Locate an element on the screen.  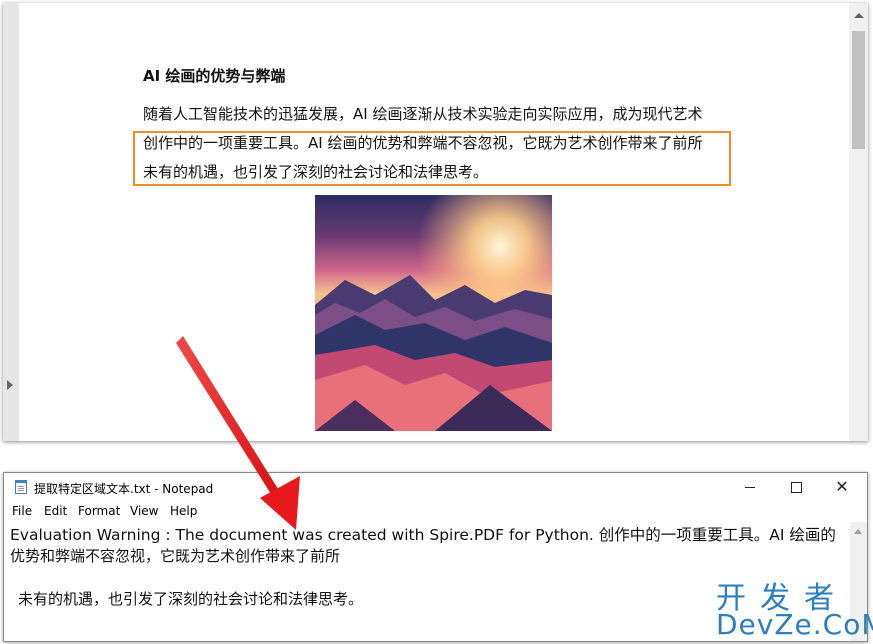
left-gutter is located at coordinates (11, 222).